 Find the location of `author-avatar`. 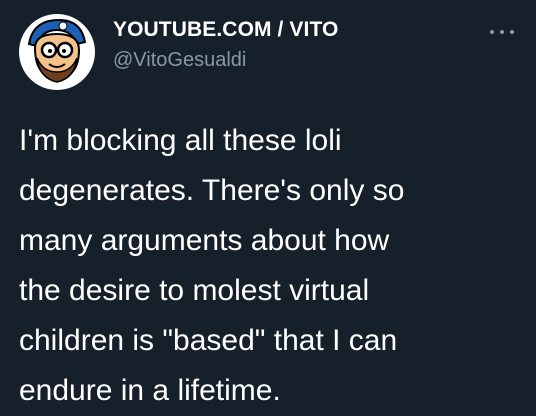

author-avatar is located at coordinates (57, 52).